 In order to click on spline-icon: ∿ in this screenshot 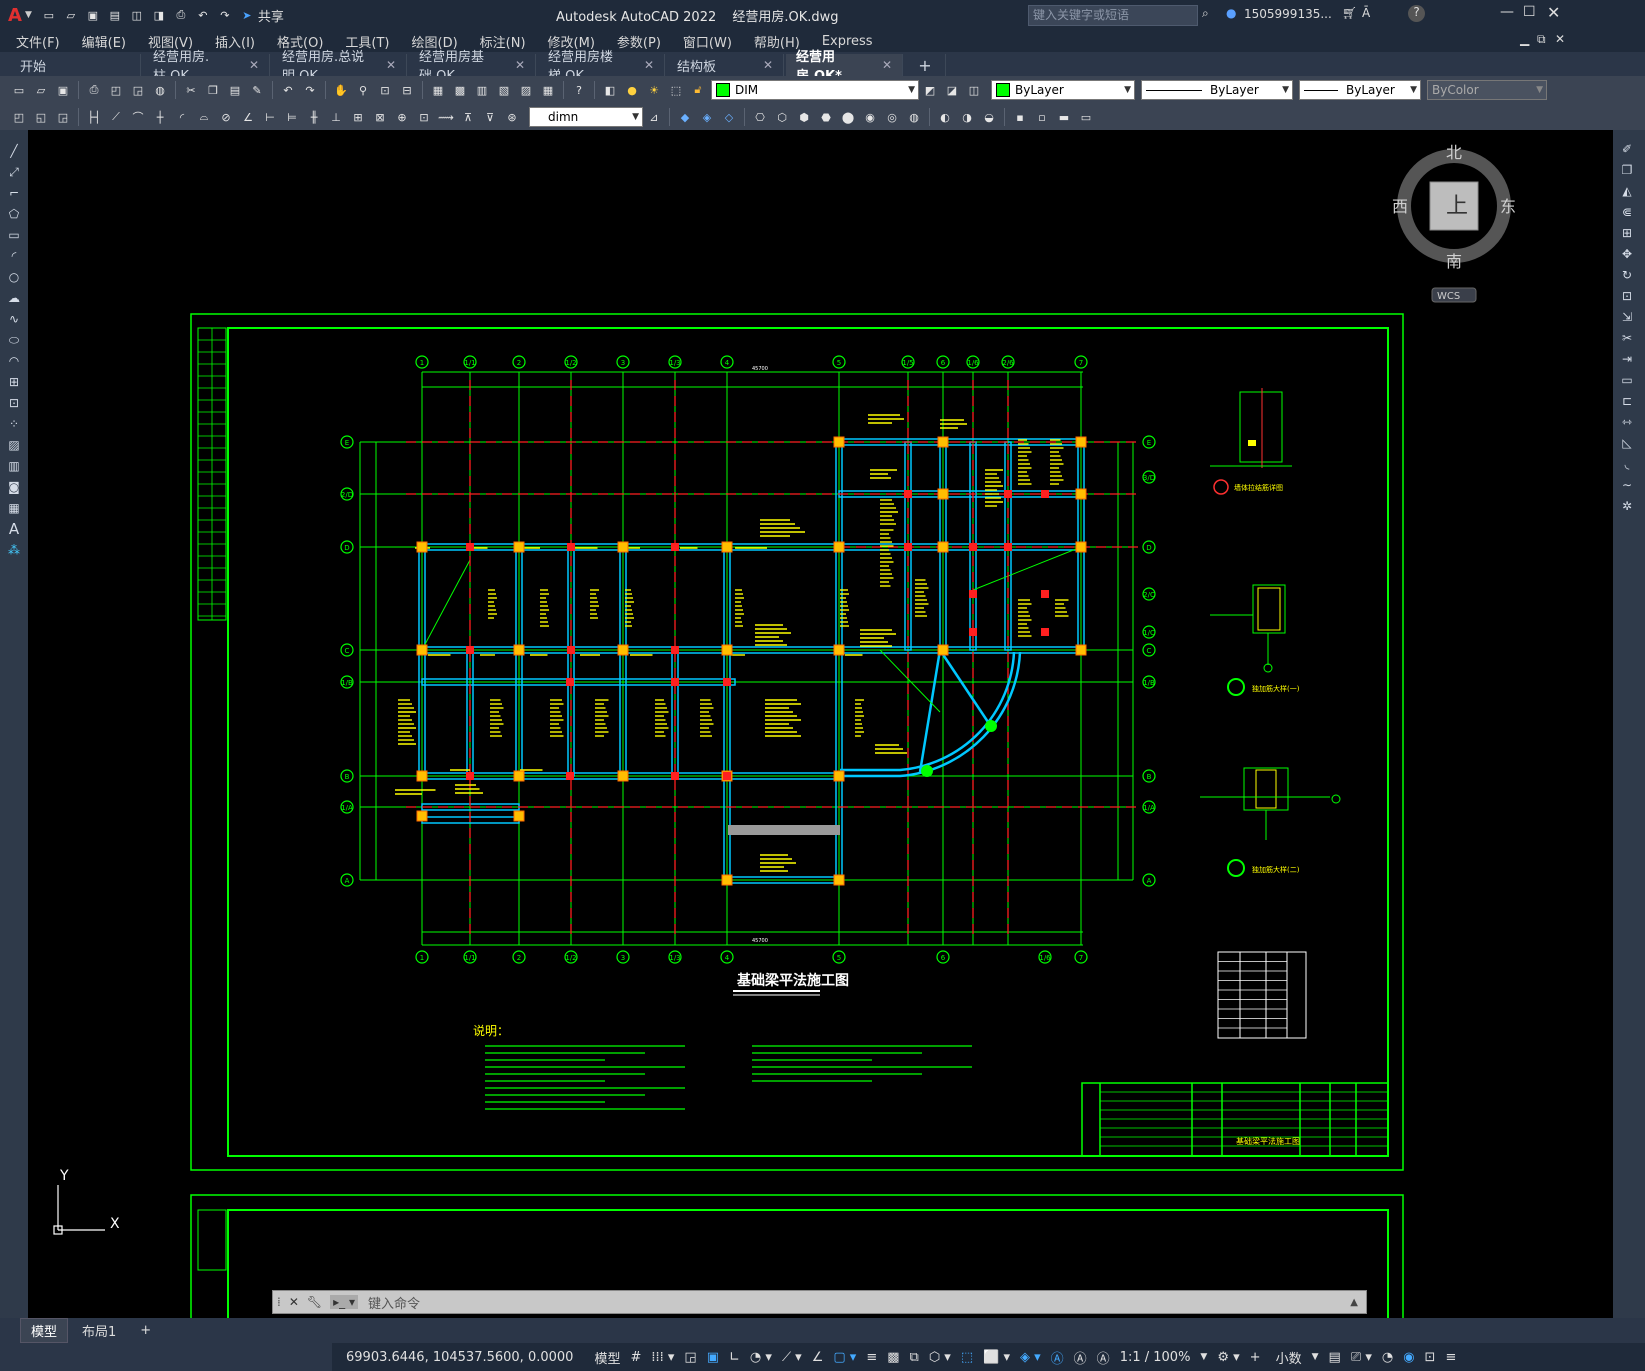, I will do `click(14, 319)`.